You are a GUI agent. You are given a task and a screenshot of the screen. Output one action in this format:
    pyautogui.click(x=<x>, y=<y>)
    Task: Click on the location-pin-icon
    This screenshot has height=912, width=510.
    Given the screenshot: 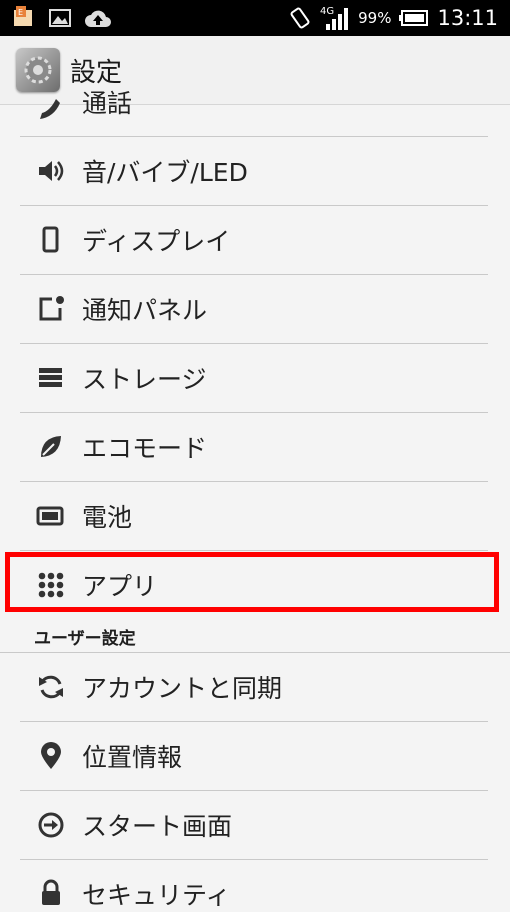 What is the action you would take?
    pyautogui.click(x=51, y=755)
    